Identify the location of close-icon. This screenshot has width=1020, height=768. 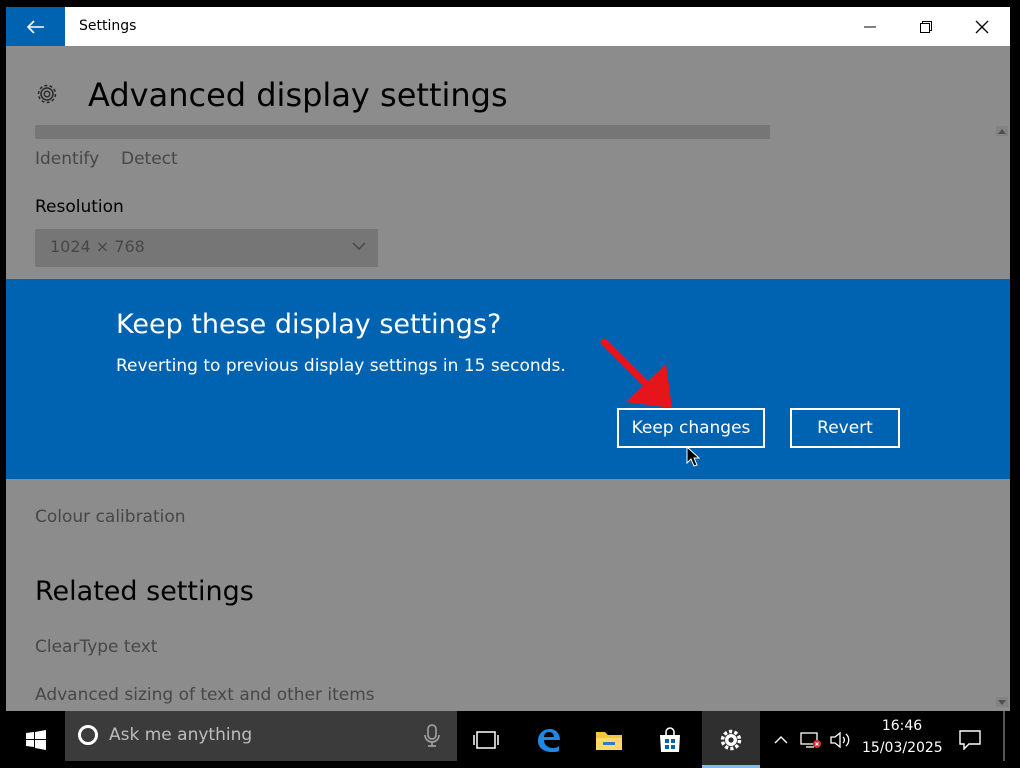
(982, 26).